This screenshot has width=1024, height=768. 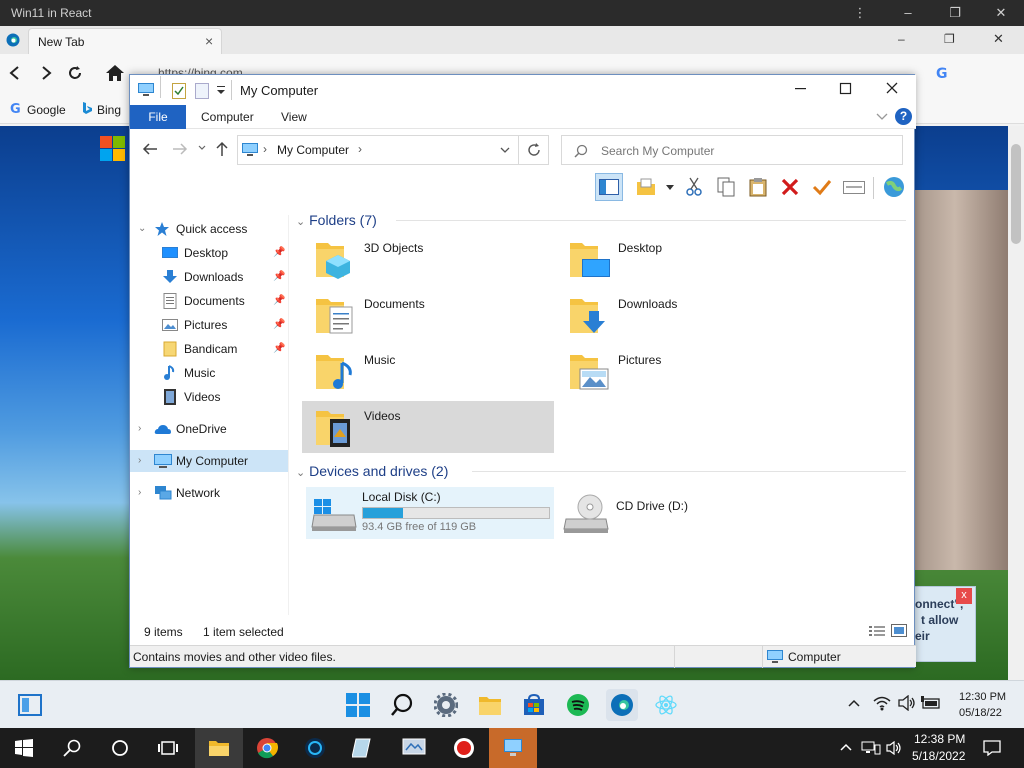 I want to click on forward-arrow-icon, so click(x=180, y=149).